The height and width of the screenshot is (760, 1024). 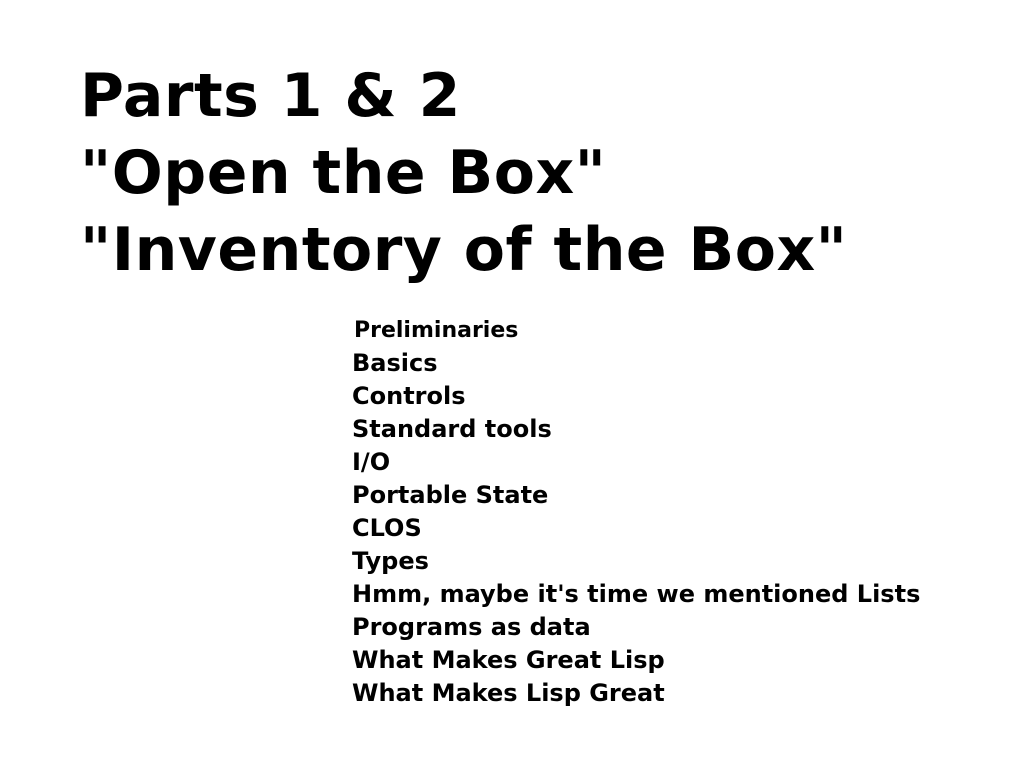 What do you see at coordinates (390, 561) in the screenshot?
I see `topic-types: Types` at bounding box center [390, 561].